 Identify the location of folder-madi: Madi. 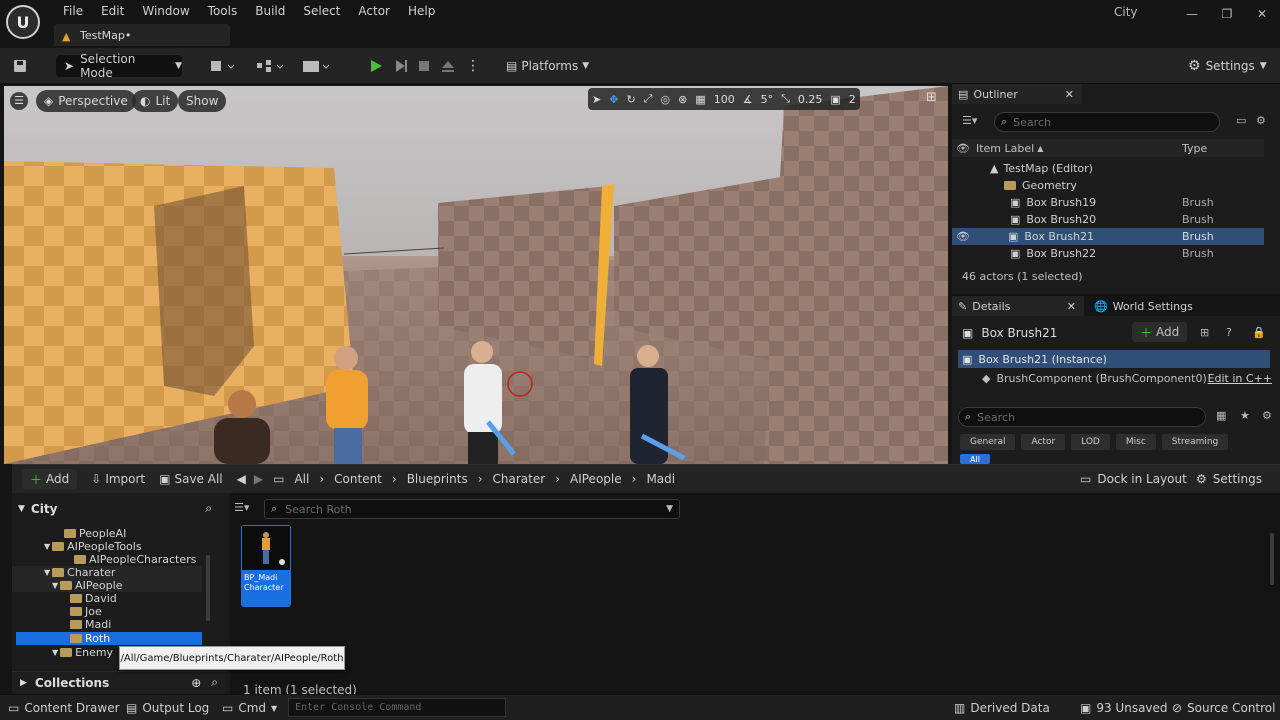
(107, 624).